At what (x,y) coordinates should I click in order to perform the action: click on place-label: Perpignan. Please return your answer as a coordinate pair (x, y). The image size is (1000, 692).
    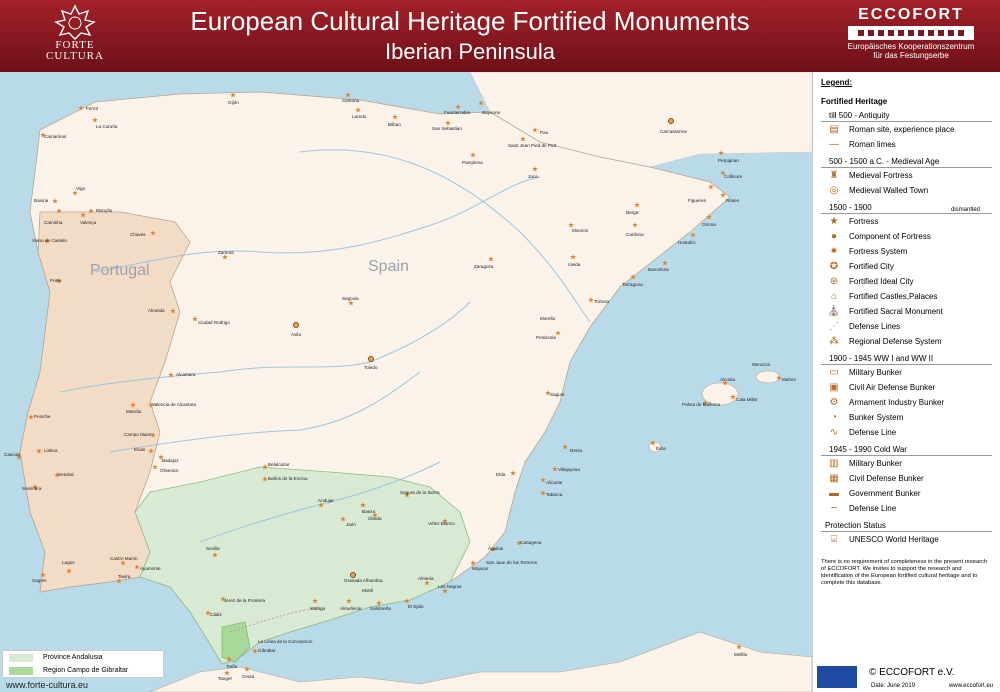
    Looking at the image, I should click on (728, 160).